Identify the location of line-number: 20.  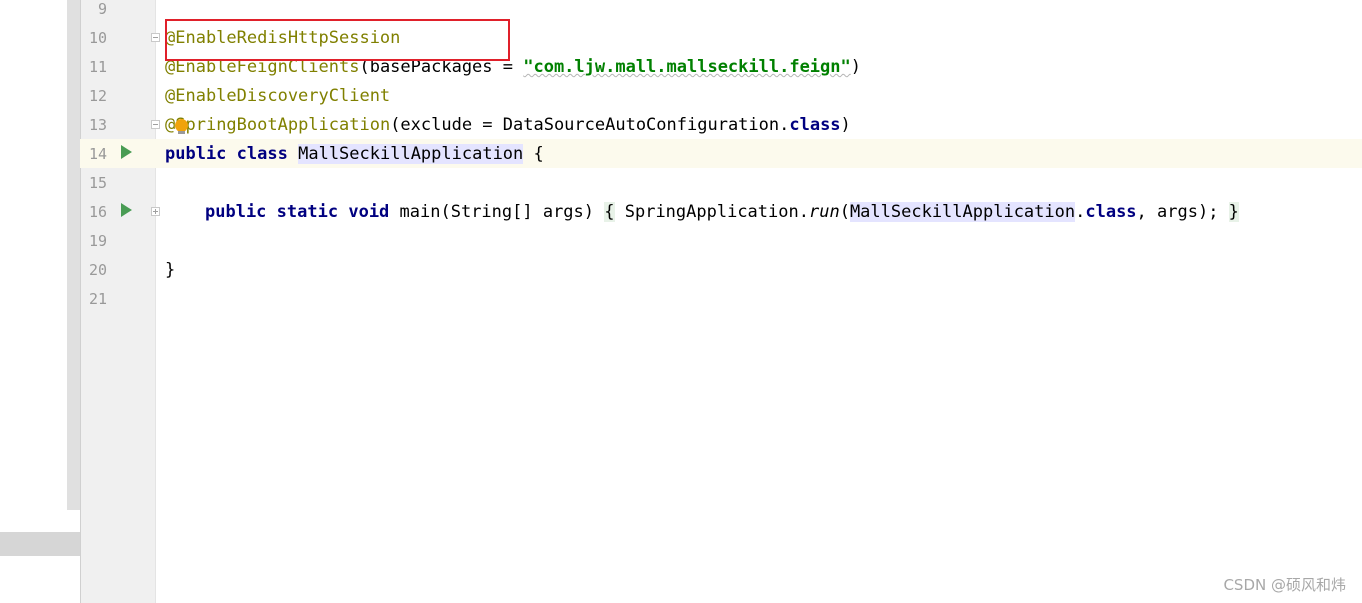
(97, 270).